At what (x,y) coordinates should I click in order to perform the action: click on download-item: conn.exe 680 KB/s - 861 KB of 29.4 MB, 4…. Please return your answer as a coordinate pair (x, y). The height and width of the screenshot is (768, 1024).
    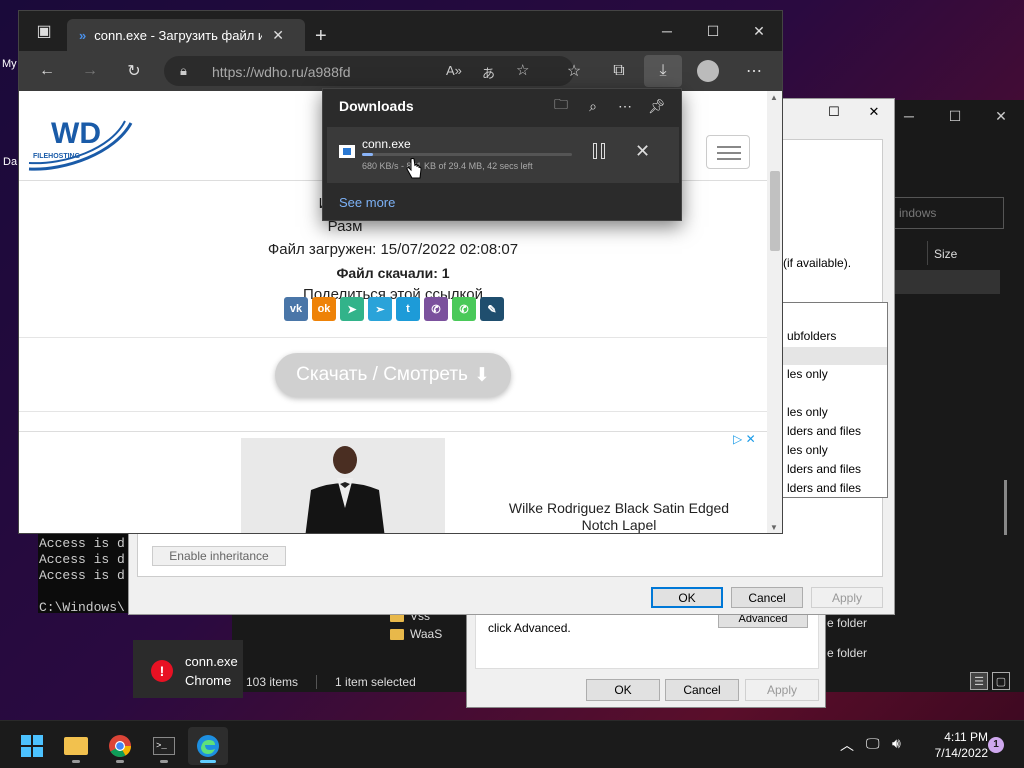
    Looking at the image, I should click on (503, 155).